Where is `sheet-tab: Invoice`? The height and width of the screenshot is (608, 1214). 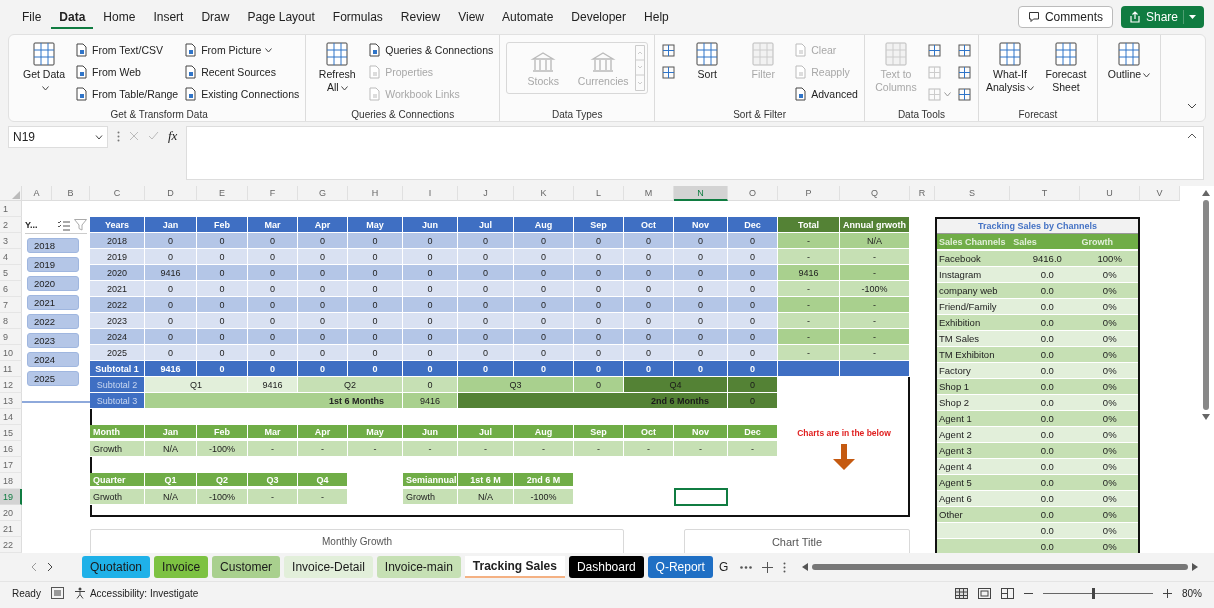
sheet-tab: Invoice is located at coordinates (181, 567).